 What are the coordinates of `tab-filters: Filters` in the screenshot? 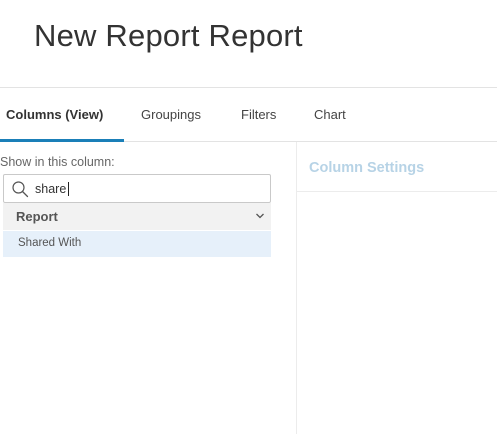 It's located at (258, 115).